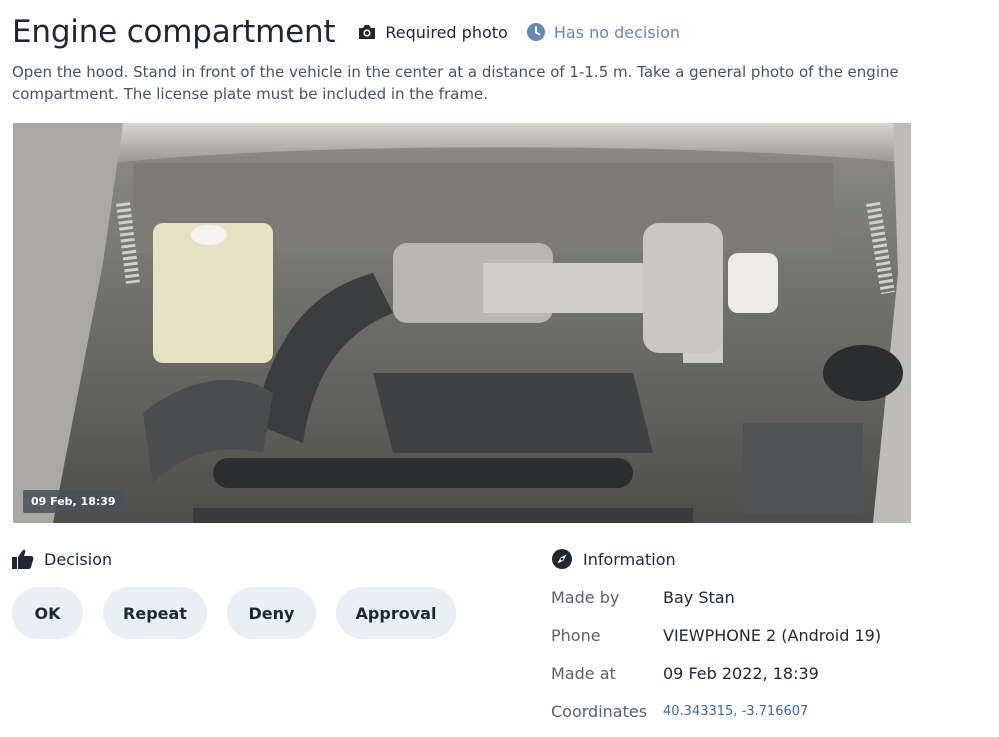 Image resolution: width=999 pixels, height=737 pixels. I want to click on coordinates-label: Coordinates, so click(599, 711).